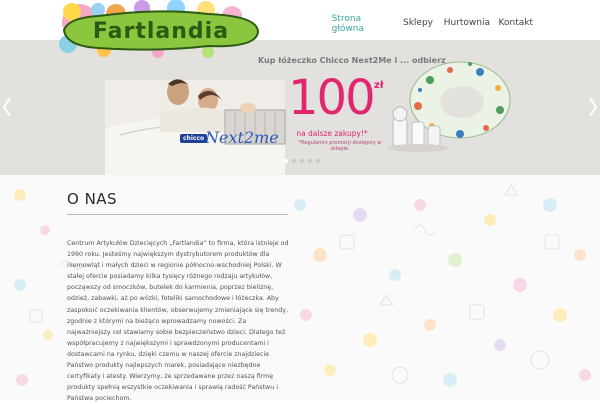 The height and width of the screenshot is (404, 600). What do you see at coordinates (332, 133) in the screenshot?
I see `promo-subline: na dalsze zakupy!*` at bounding box center [332, 133].